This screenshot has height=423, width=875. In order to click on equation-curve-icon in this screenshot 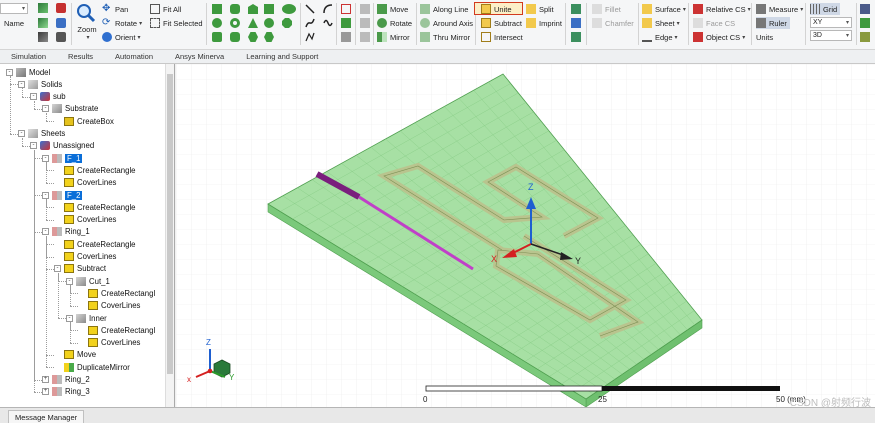, I will do `click(328, 23)`.